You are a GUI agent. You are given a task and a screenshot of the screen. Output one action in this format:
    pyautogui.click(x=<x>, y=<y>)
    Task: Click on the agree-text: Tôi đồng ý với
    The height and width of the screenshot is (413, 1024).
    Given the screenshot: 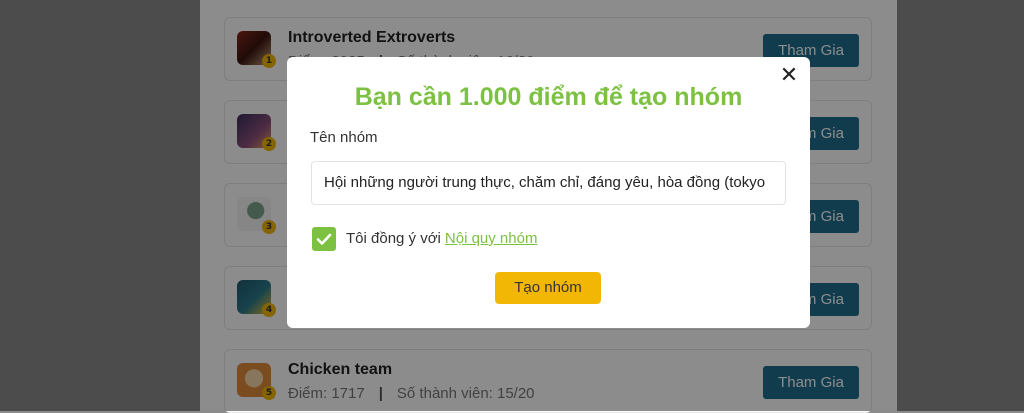 What is the action you would take?
    pyautogui.click(x=393, y=238)
    